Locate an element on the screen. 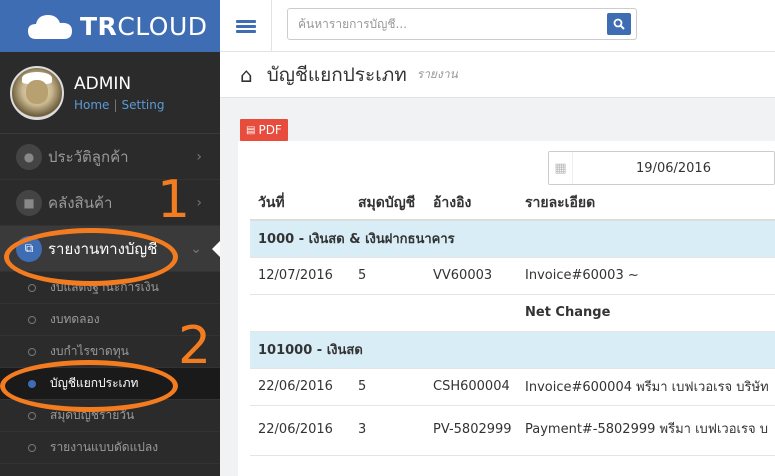  cloud-logo-icon is located at coordinates (50, 27).